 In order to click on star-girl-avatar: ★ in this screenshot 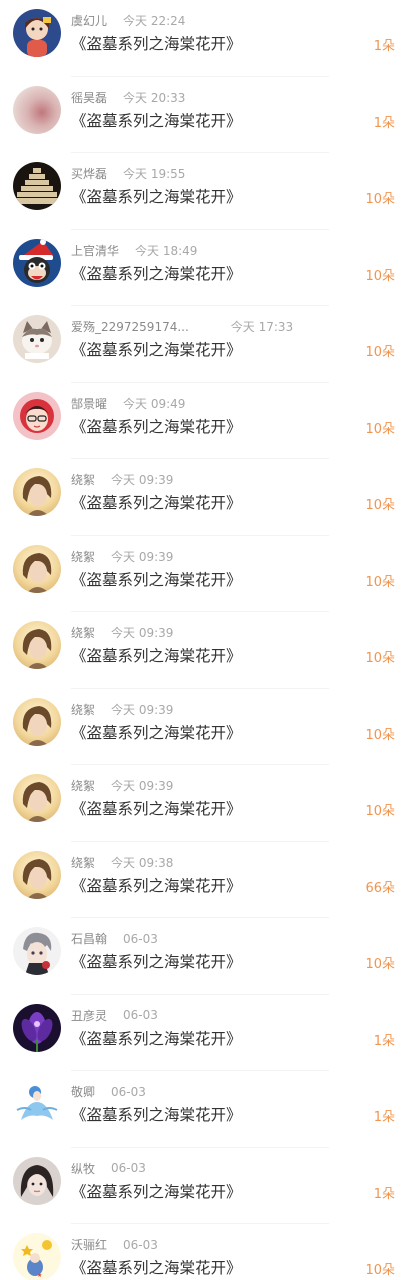, I will do `click(37, 1256)`.